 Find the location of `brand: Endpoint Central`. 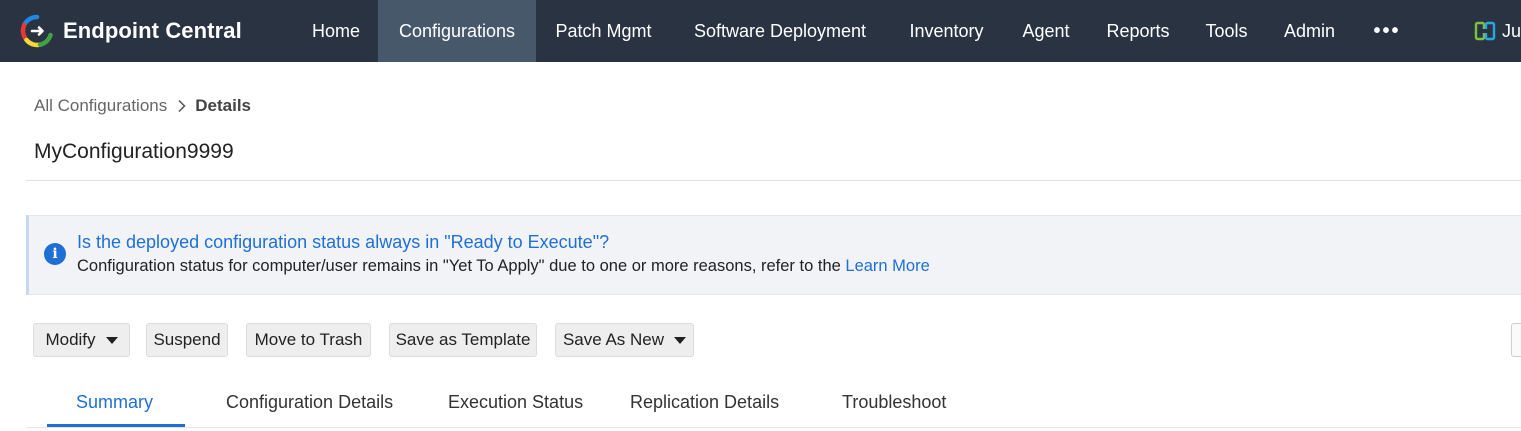

brand: Endpoint Central is located at coordinates (131, 31).